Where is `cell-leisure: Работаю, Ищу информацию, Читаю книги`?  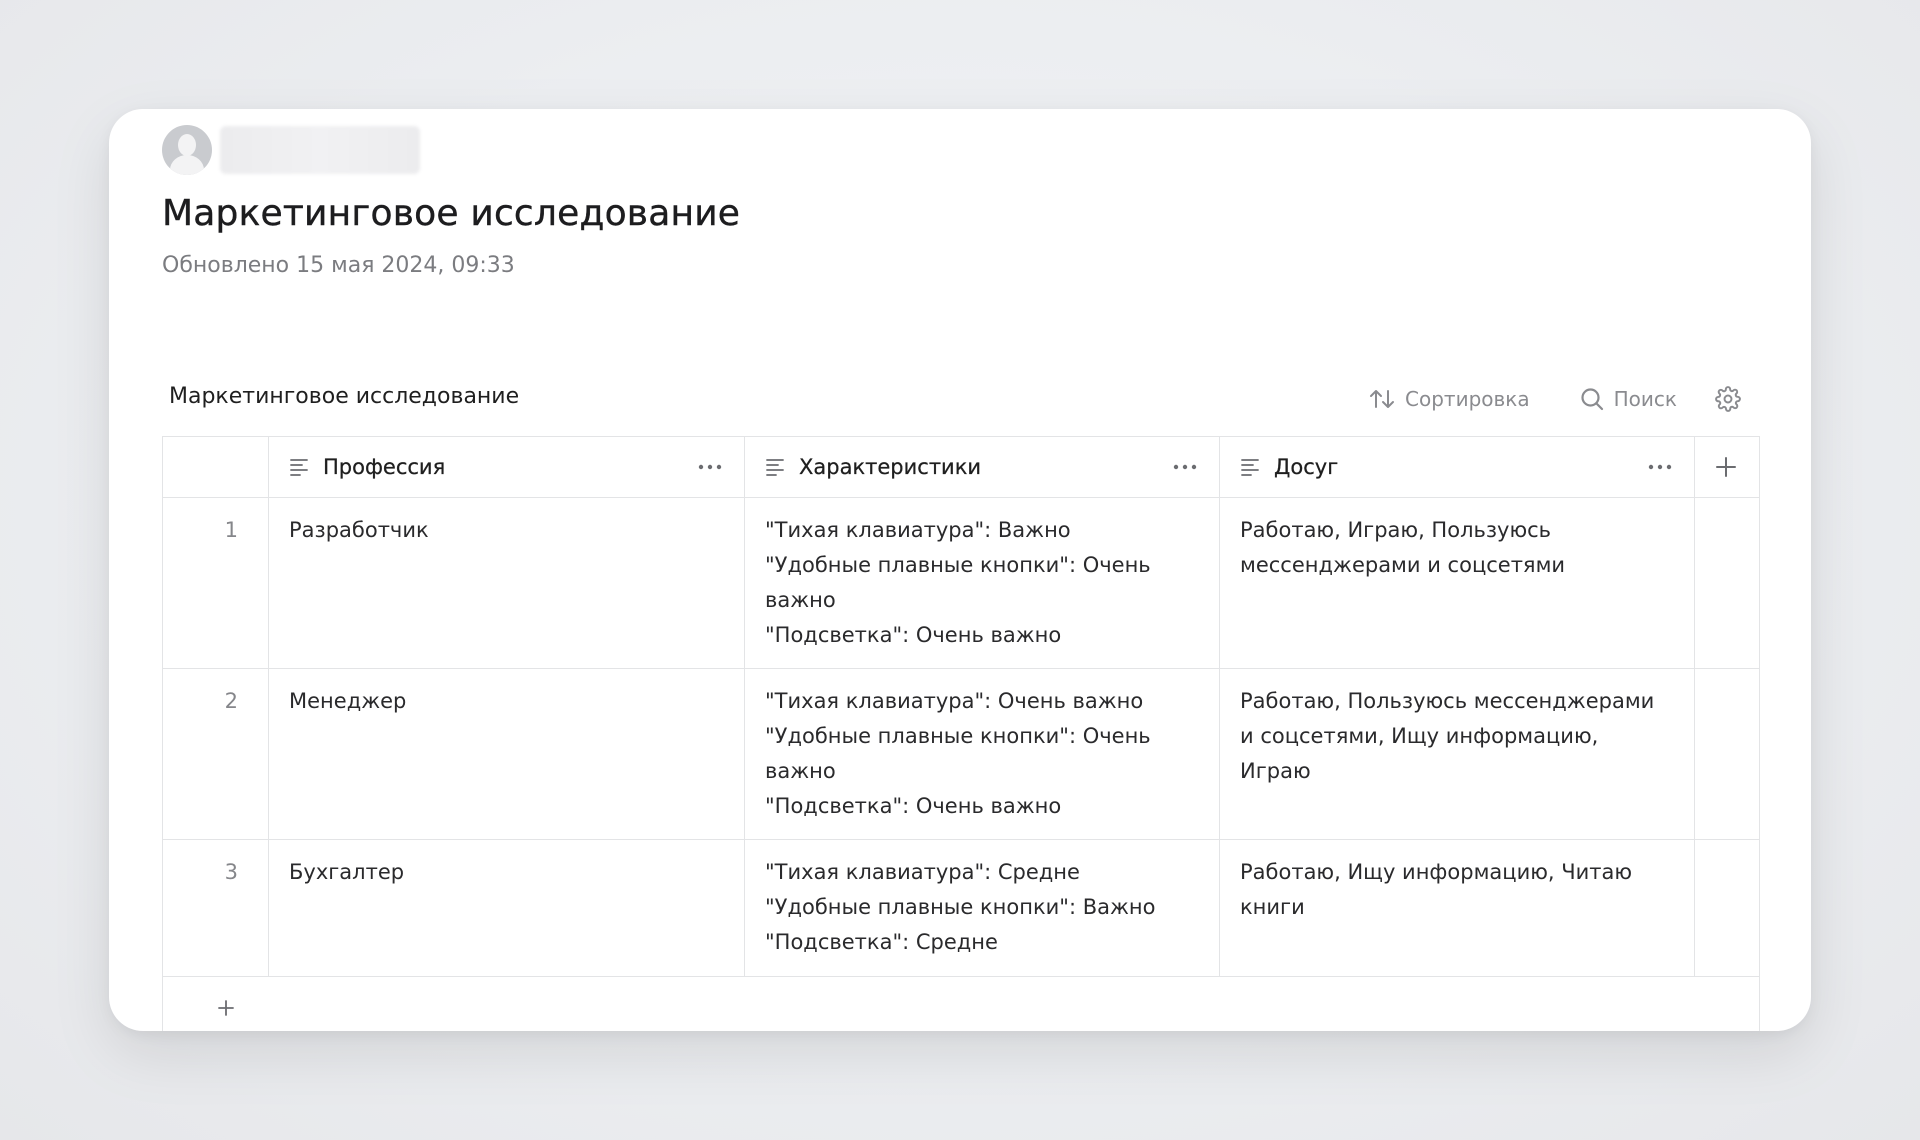
cell-leisure: Работаю, Ищу информацию, Читаю книги is located at coordinates (1457, 908).